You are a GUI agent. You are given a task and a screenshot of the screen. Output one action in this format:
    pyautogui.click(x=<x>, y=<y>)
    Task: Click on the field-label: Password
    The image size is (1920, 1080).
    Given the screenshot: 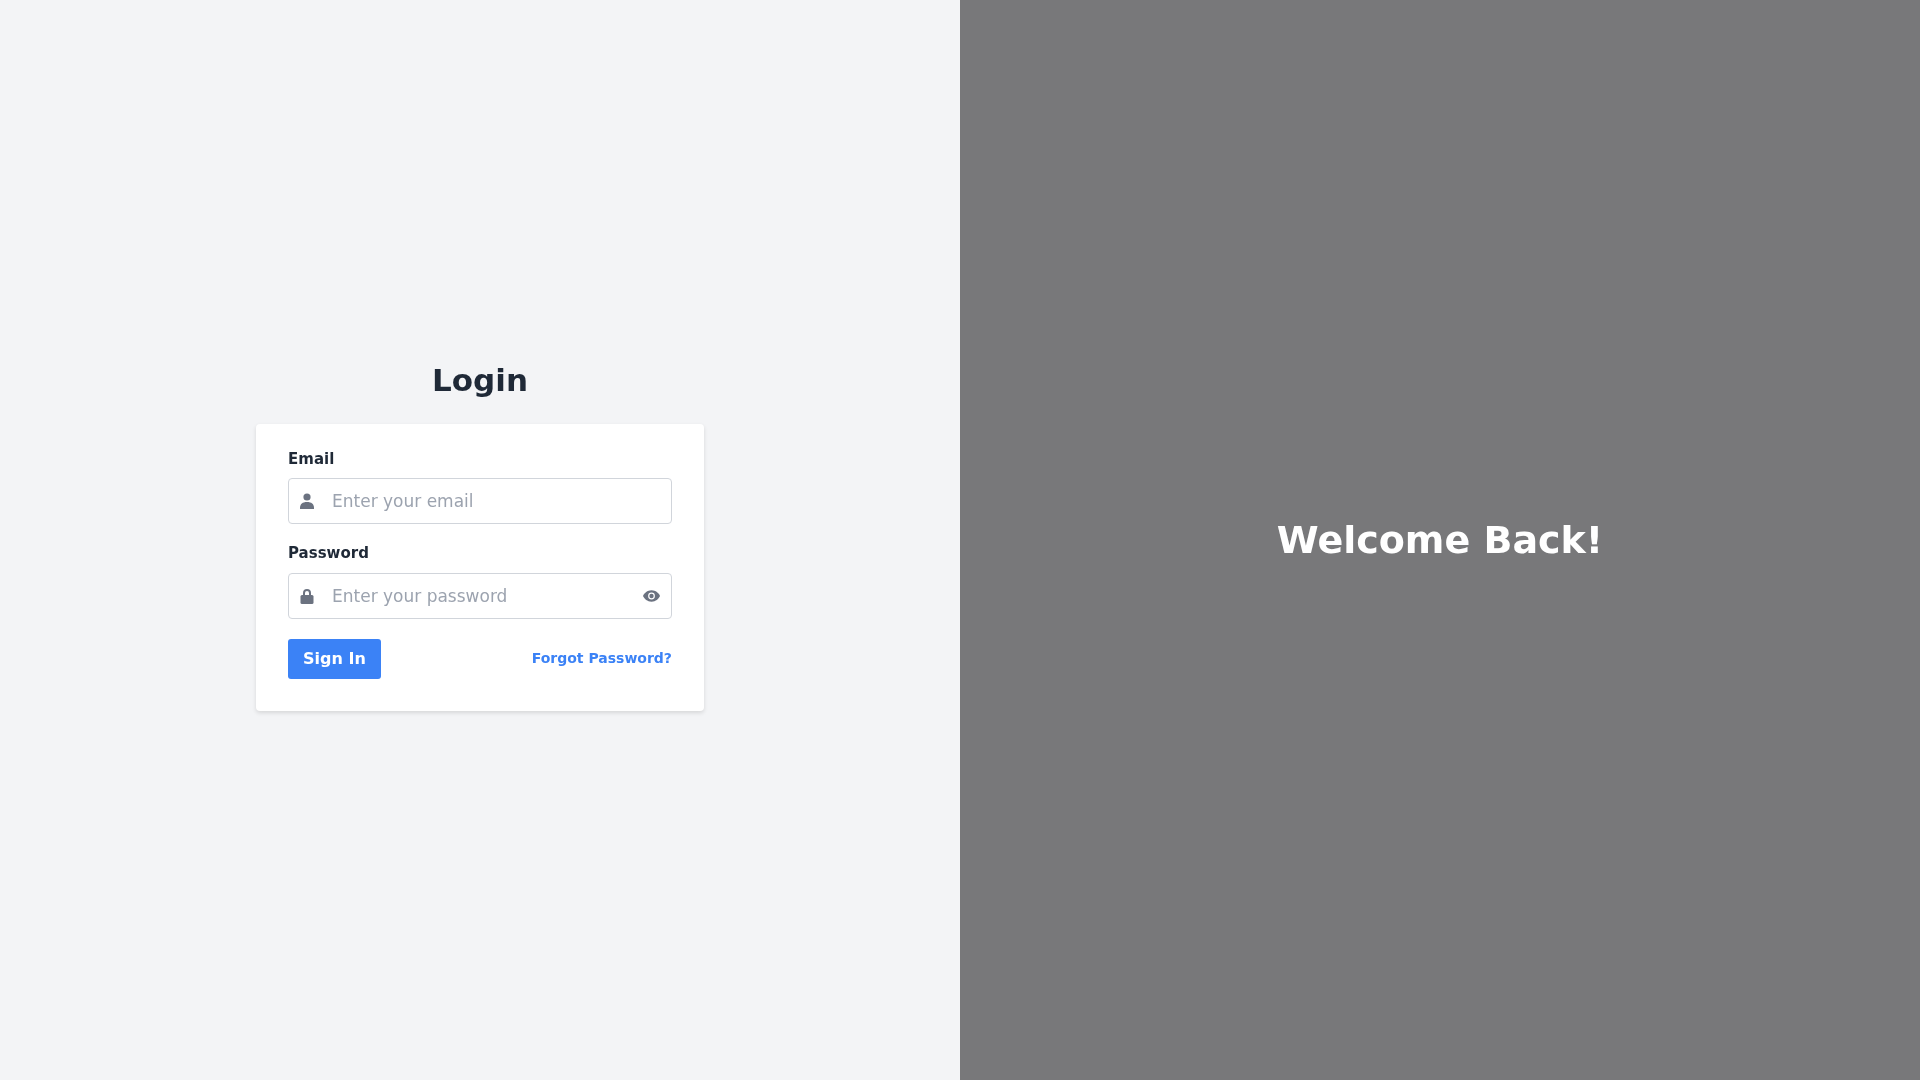 What is the action you would take?
    pyautogui.click(x=328, y=553)
    